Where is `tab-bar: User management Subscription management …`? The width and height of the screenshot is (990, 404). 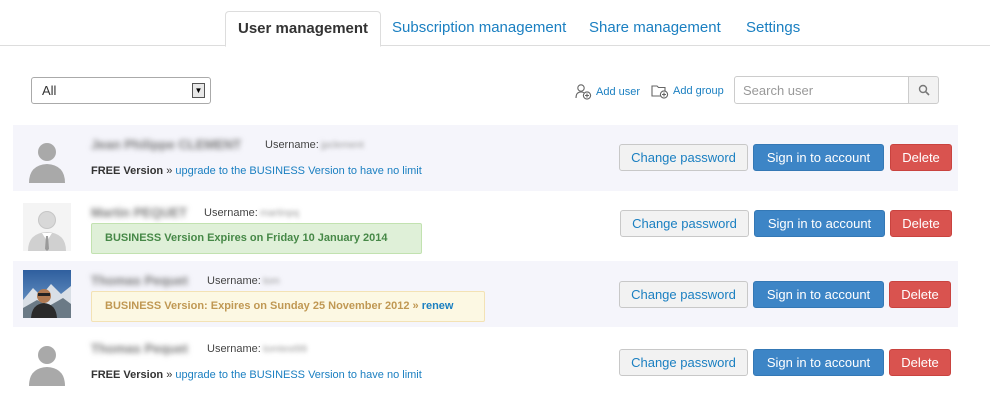 tab-bar: User management Subscription management … is located at coordinates (495, 23).